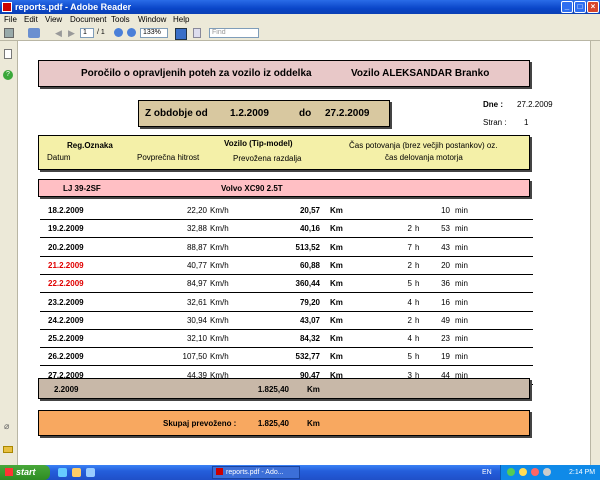 This screenshot has width=600, height=480. What do you see at coordinates (62, 472) in the screenshot?
I see `quicklaunch-ie-icon` at bounding box center [62, 472].